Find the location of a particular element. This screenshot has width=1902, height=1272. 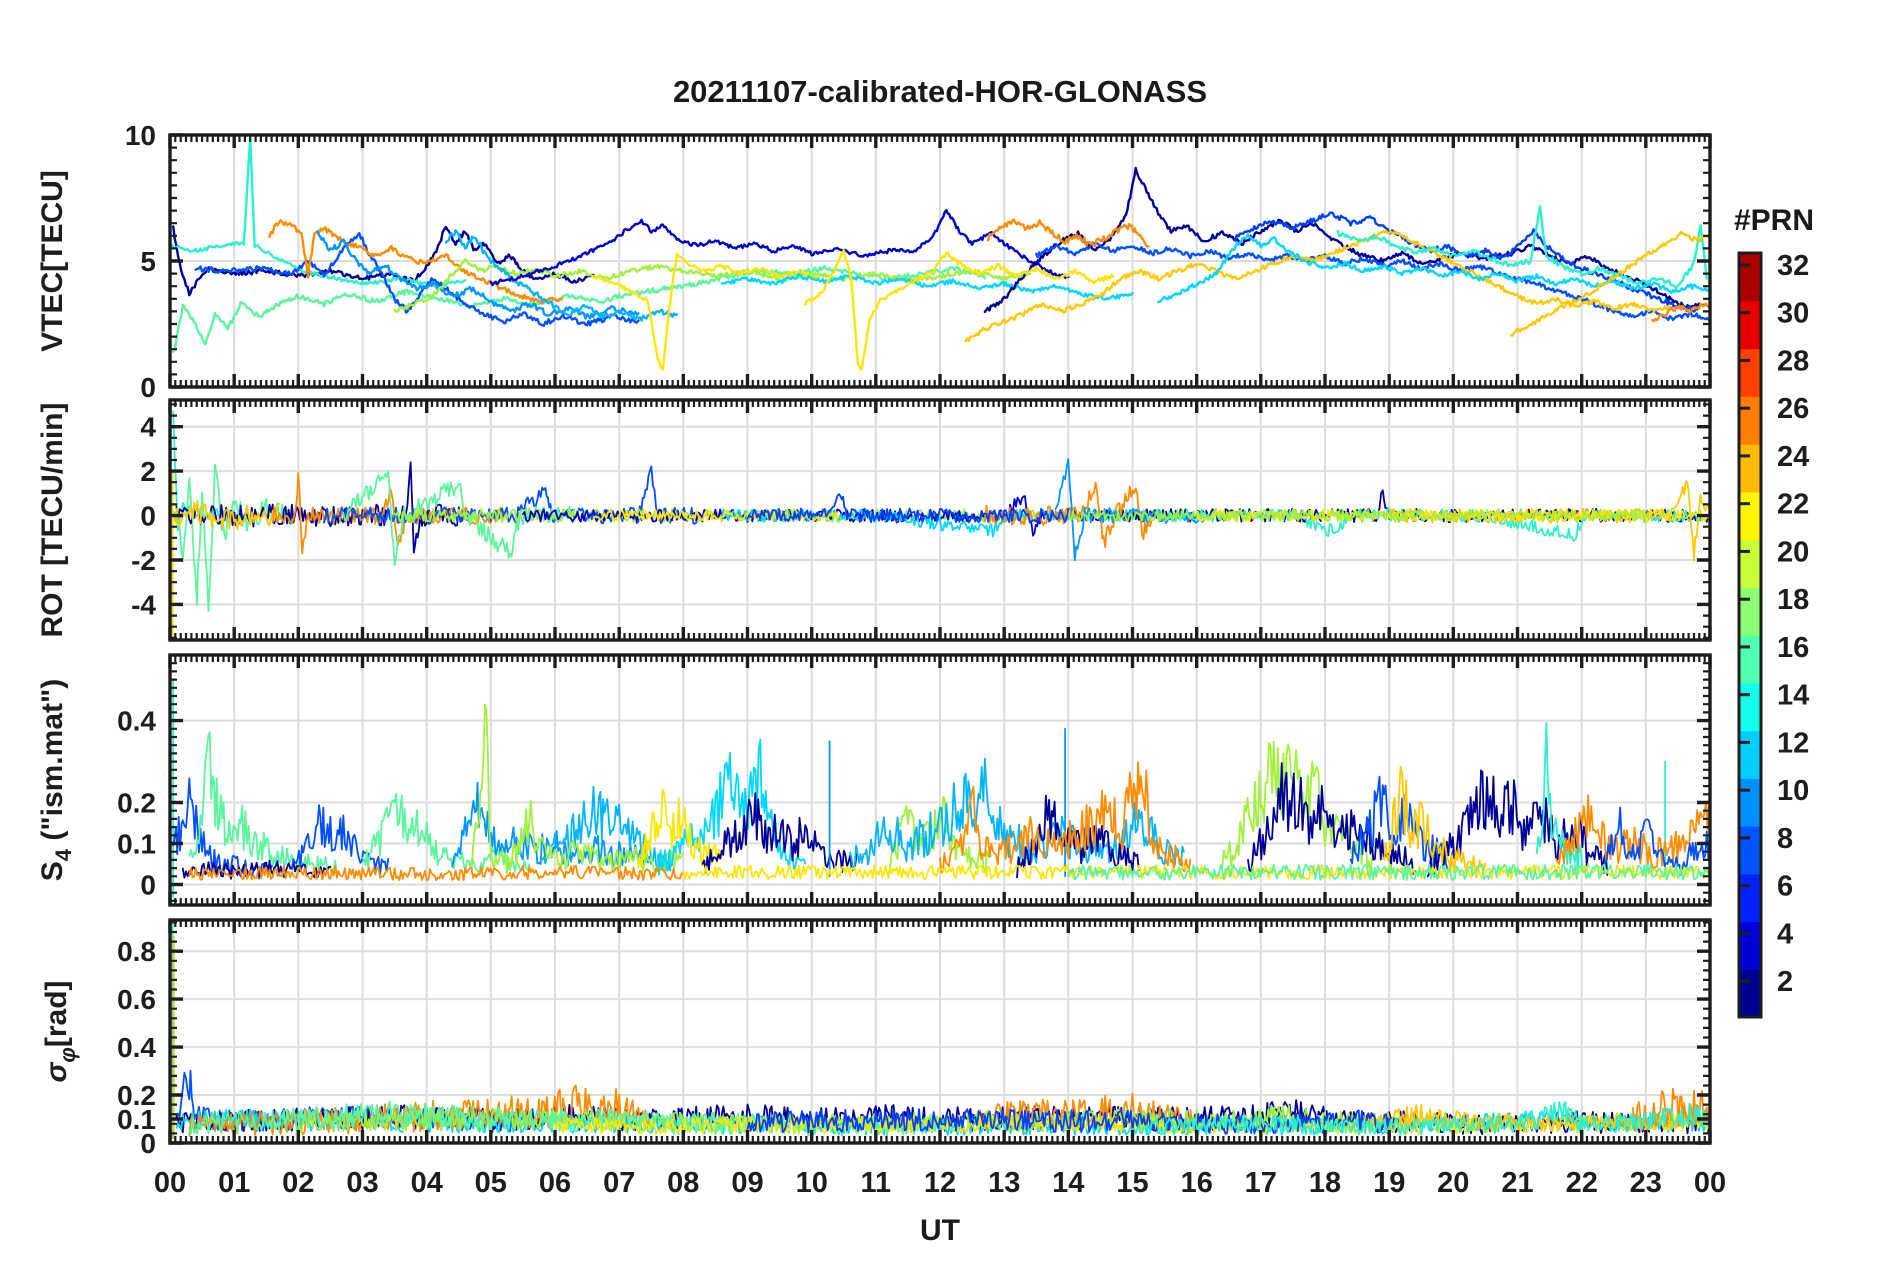

vtec-trace-prn13 is located at coordinates (318, 212).